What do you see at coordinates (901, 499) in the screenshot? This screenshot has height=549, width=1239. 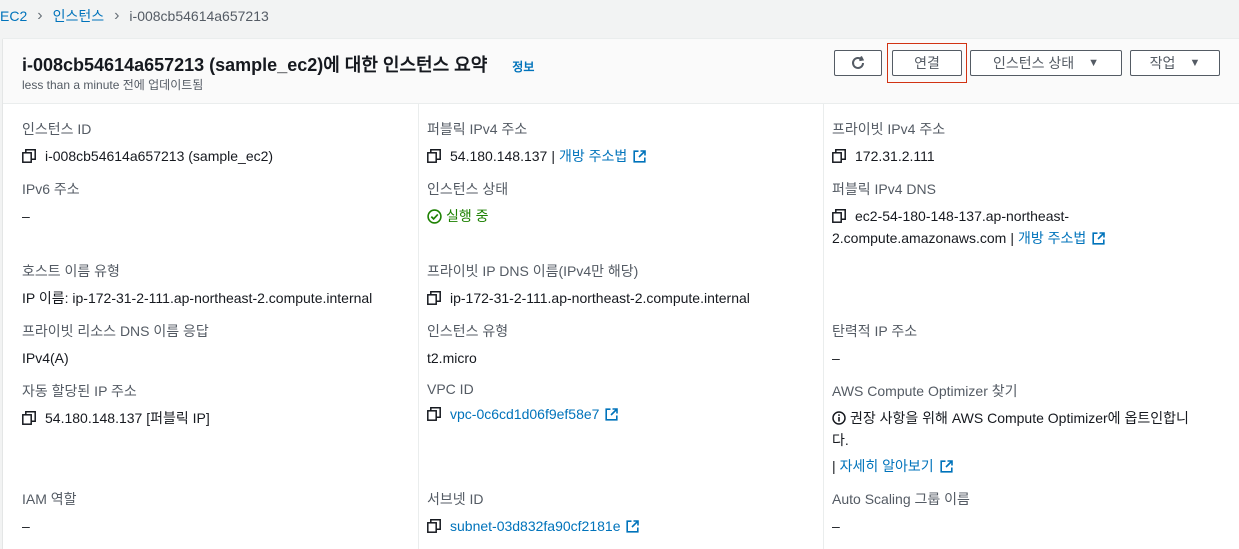 I see `field-label: Auto Scaling 그룹 이름` at bounding box center [901, 499].